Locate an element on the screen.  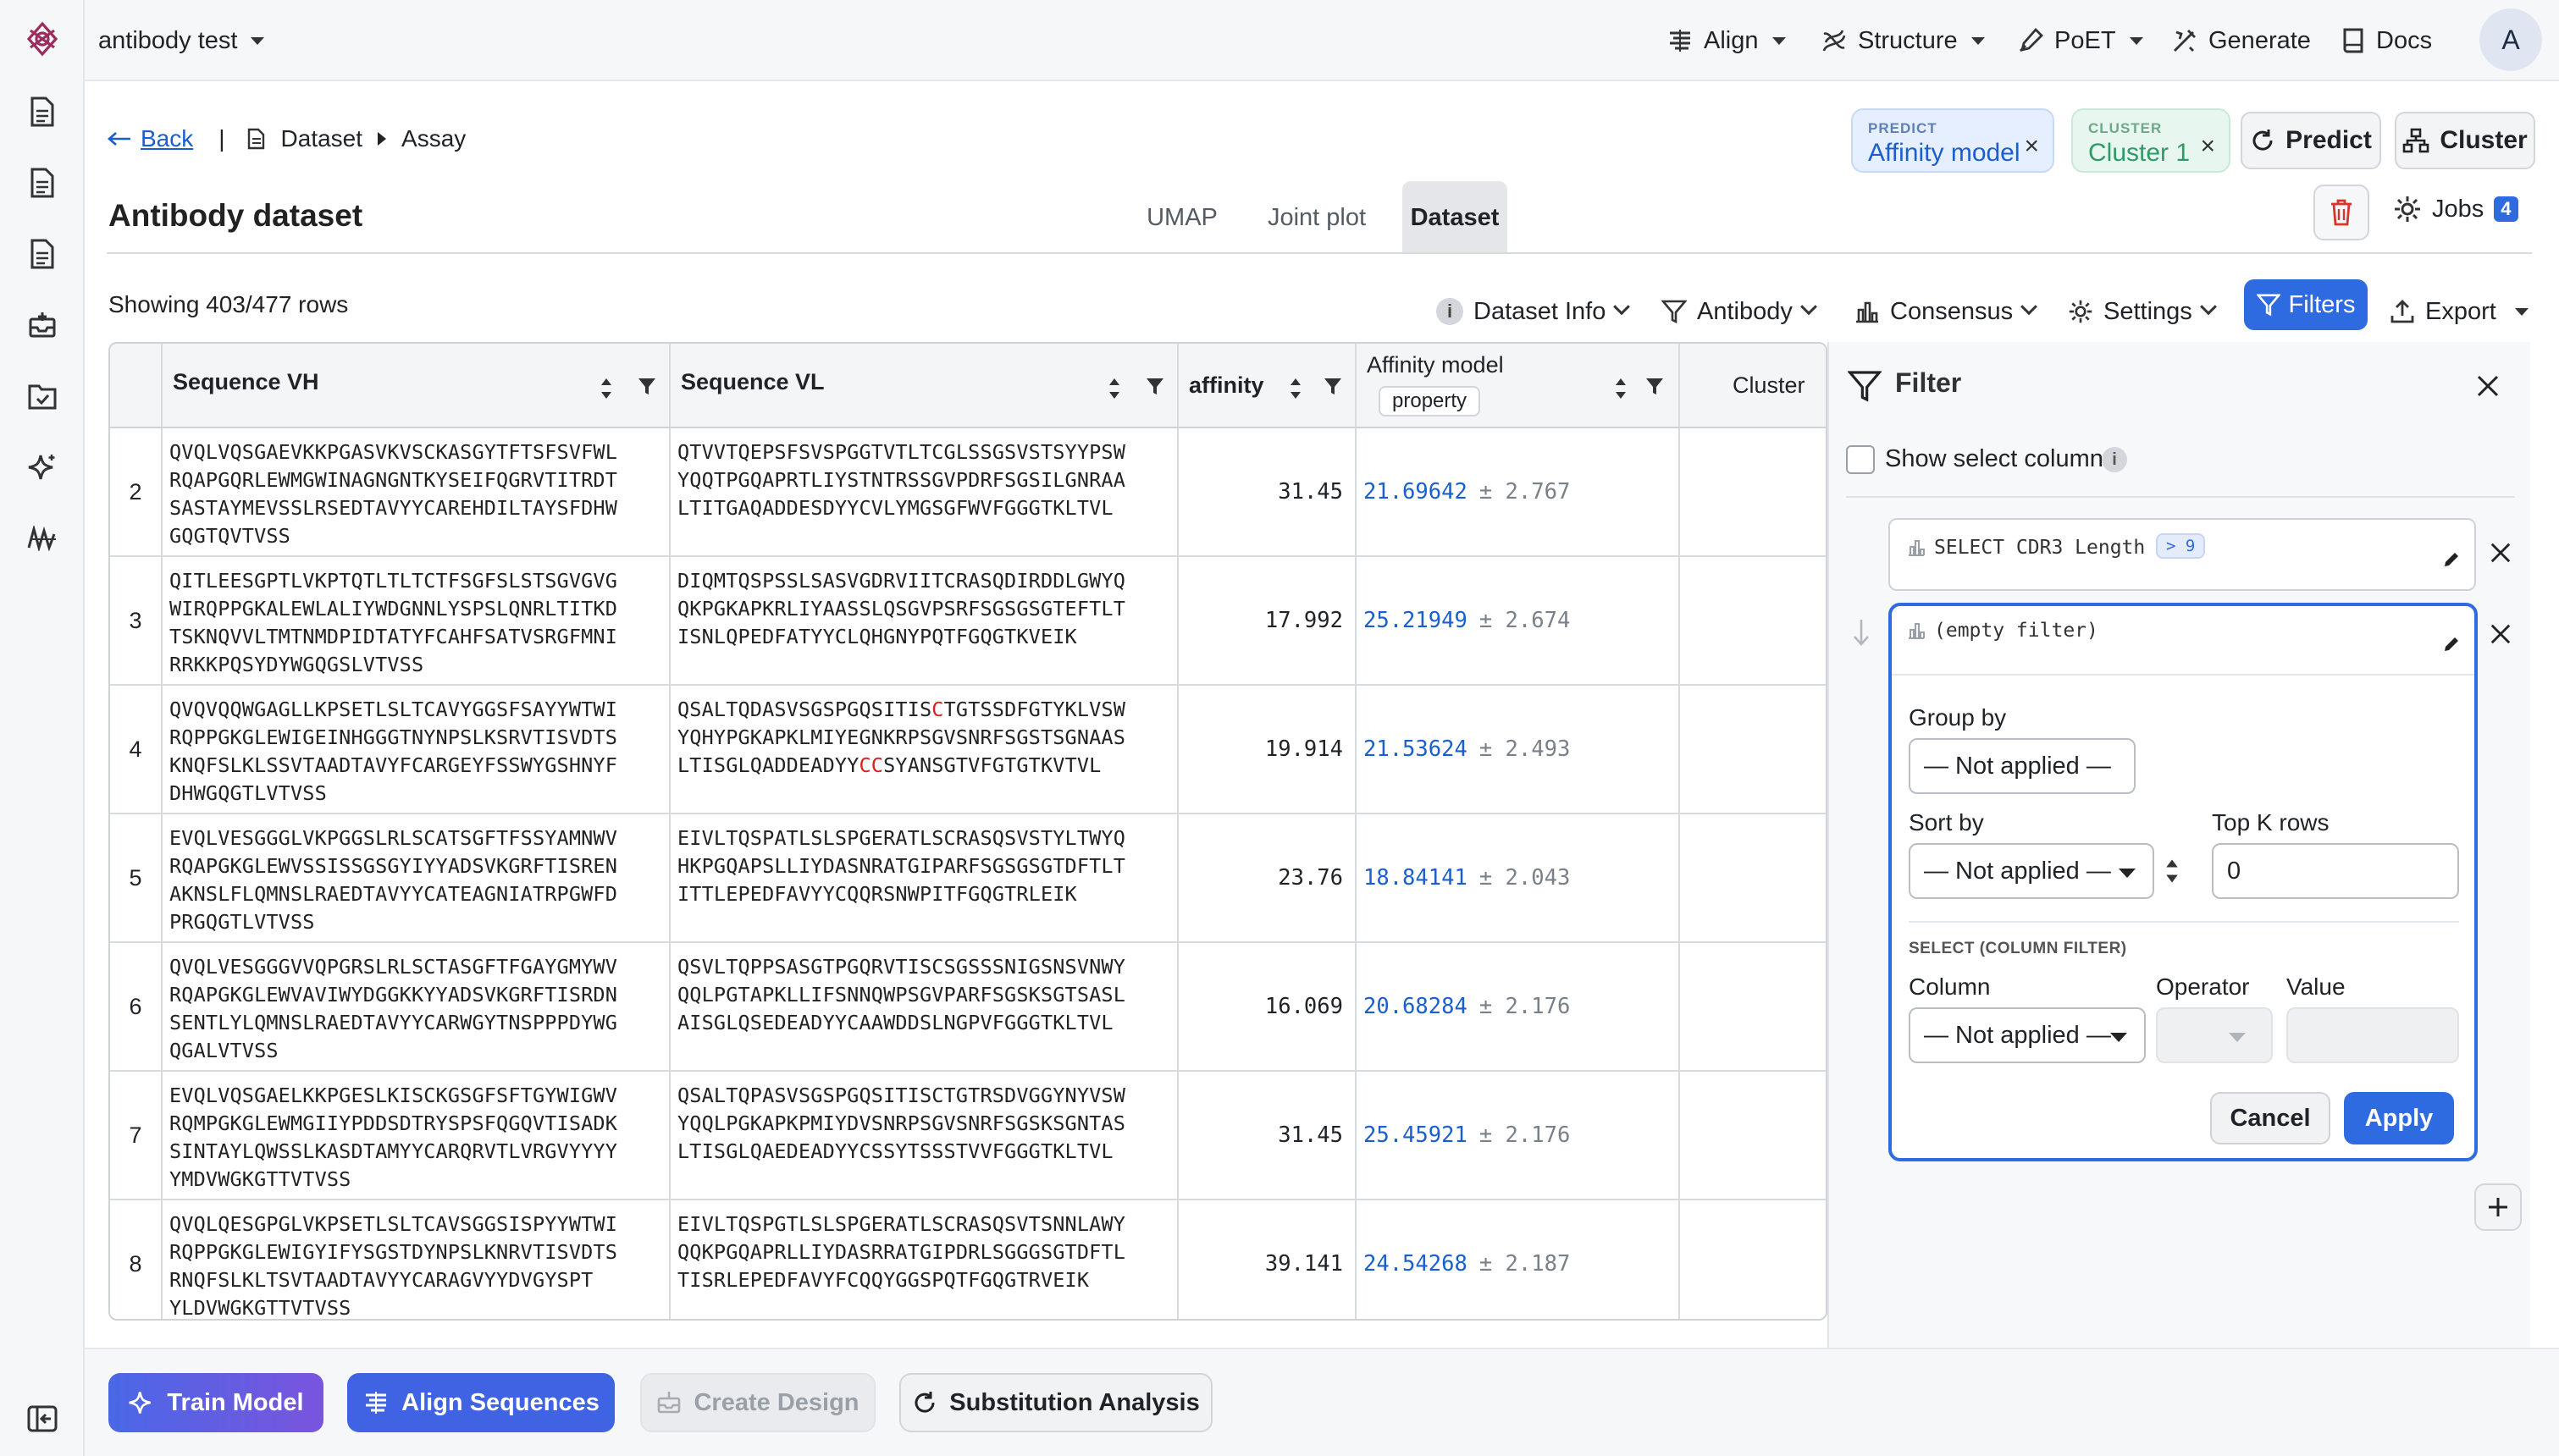
affinity-cell: 39.141 is located at coordinates (1268, 1259).